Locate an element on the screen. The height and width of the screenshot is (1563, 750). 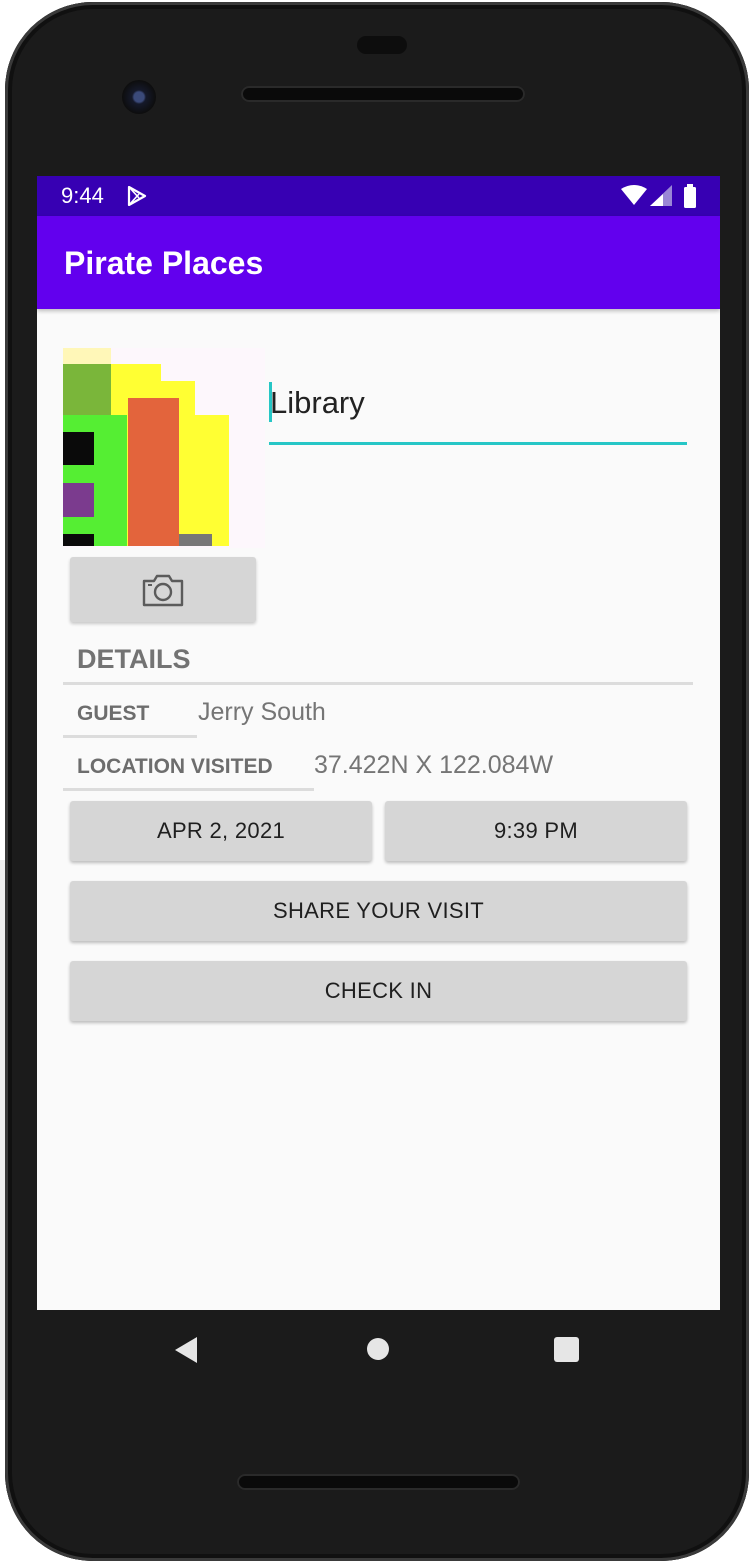
back-icon is located at coordinates (186, 1350).